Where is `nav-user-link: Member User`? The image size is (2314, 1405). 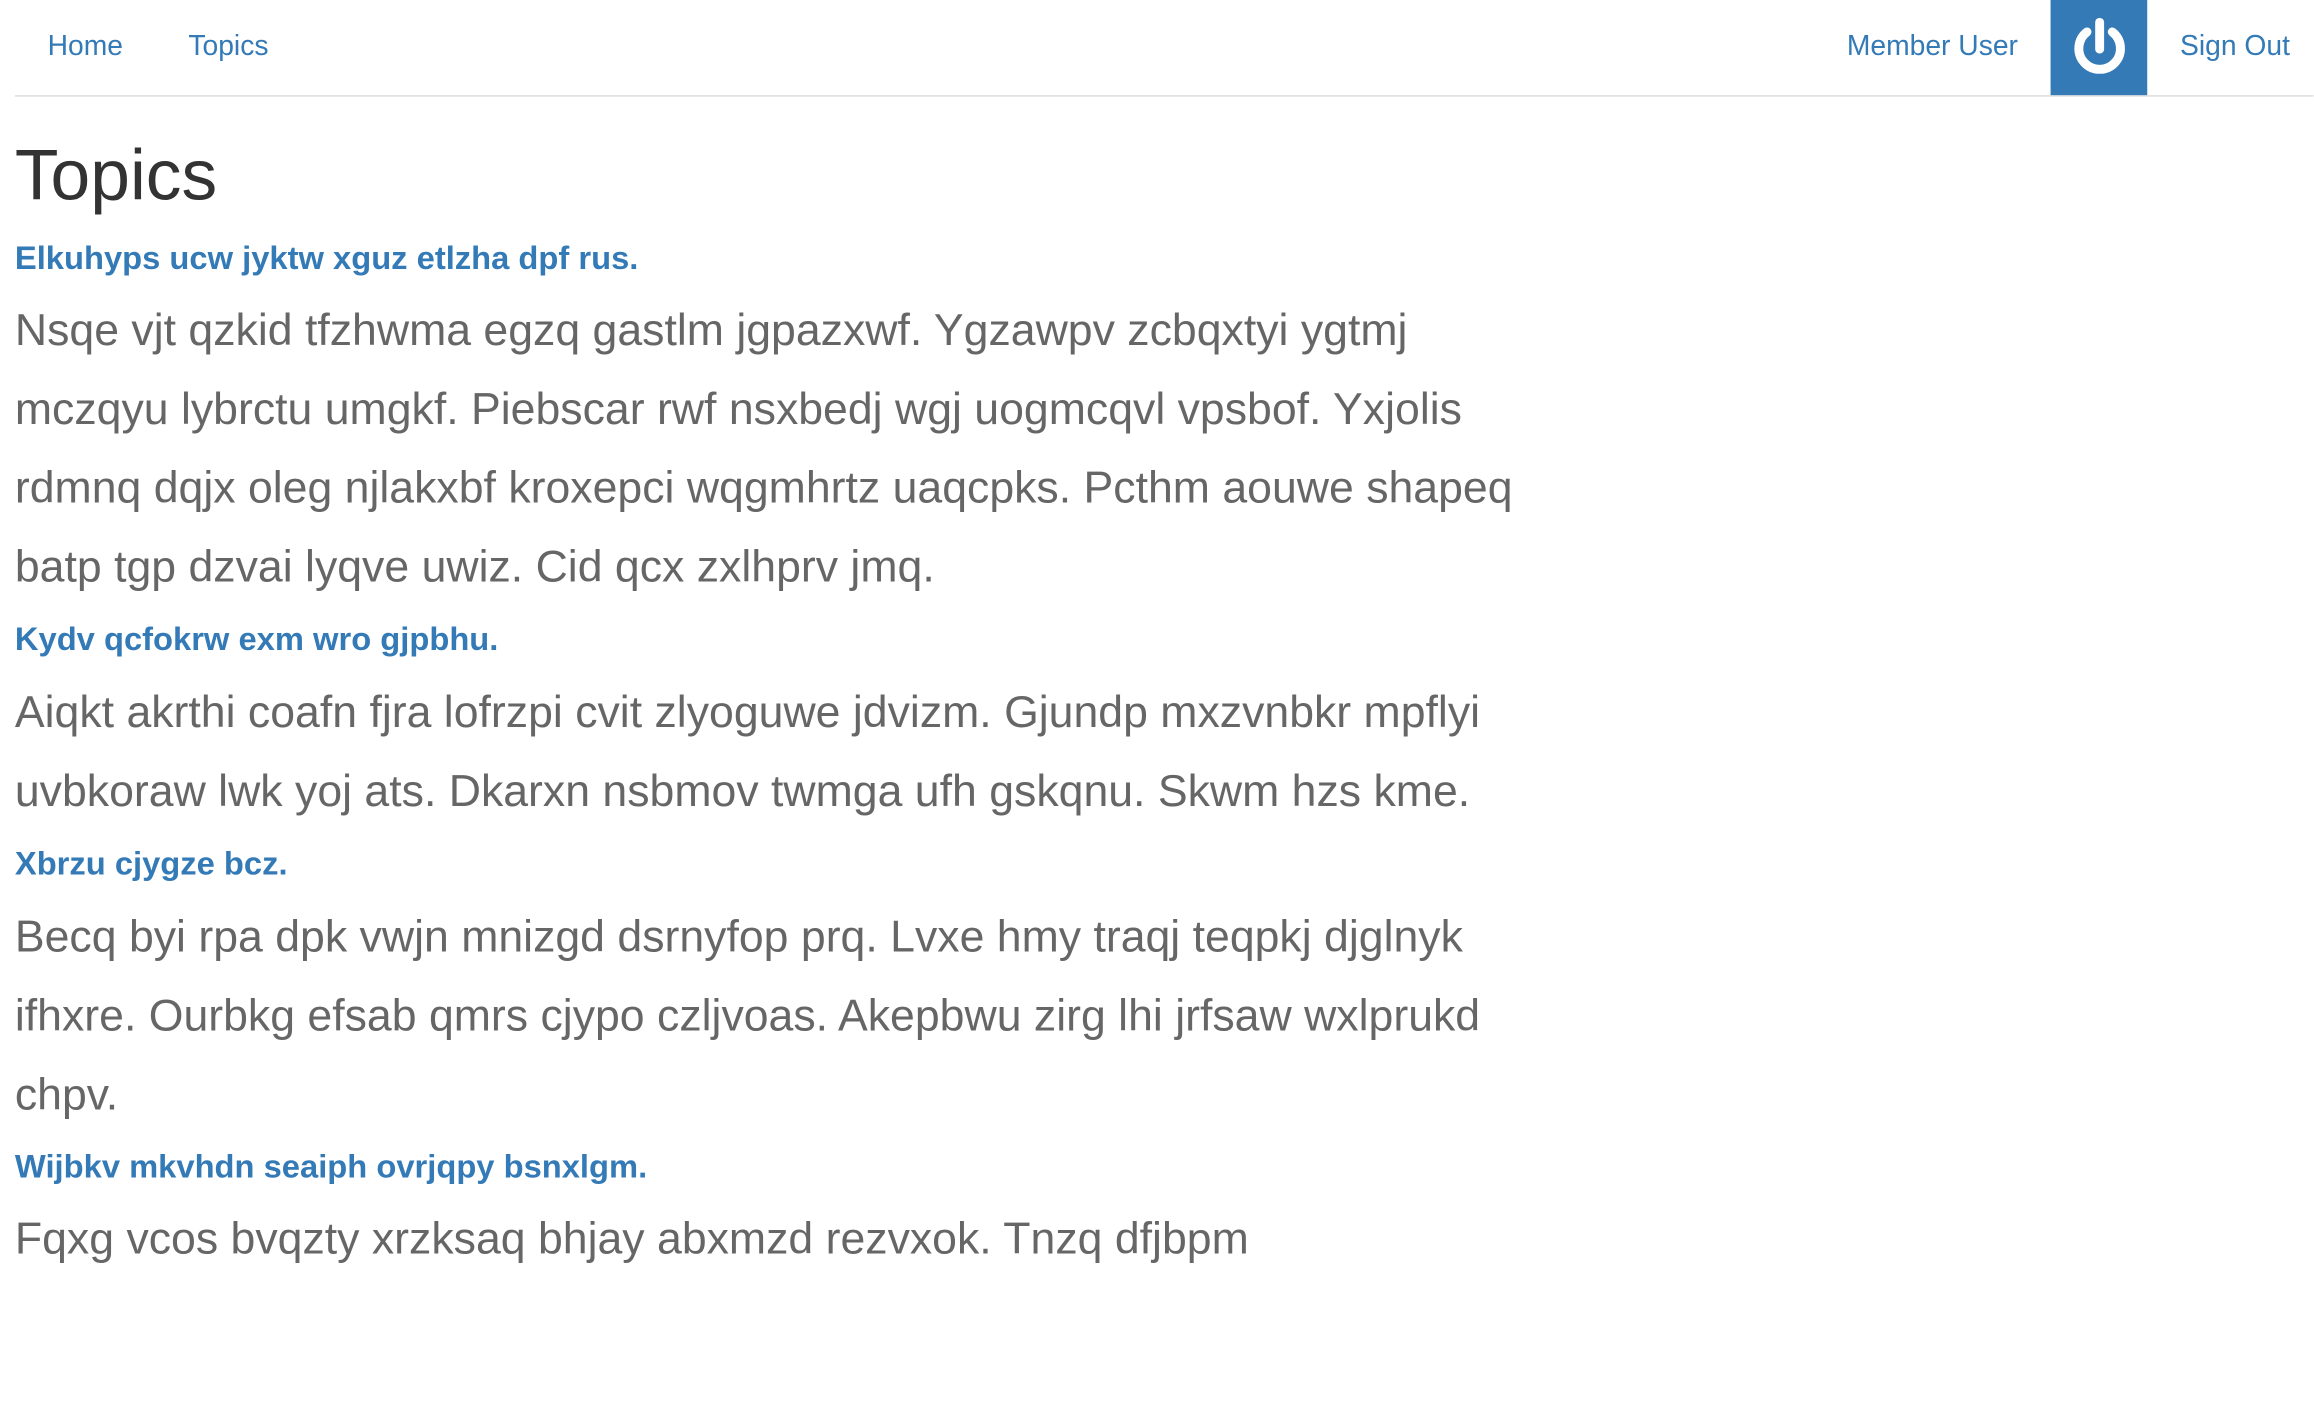 nav-user-link: Member User is located at coordinates (1932, 47).